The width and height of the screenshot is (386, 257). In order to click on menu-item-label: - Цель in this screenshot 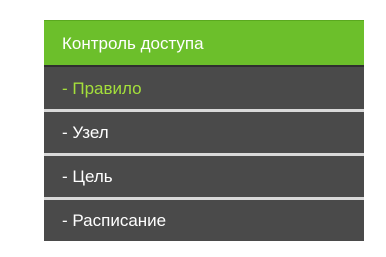, I will do `click(87, 176)`.